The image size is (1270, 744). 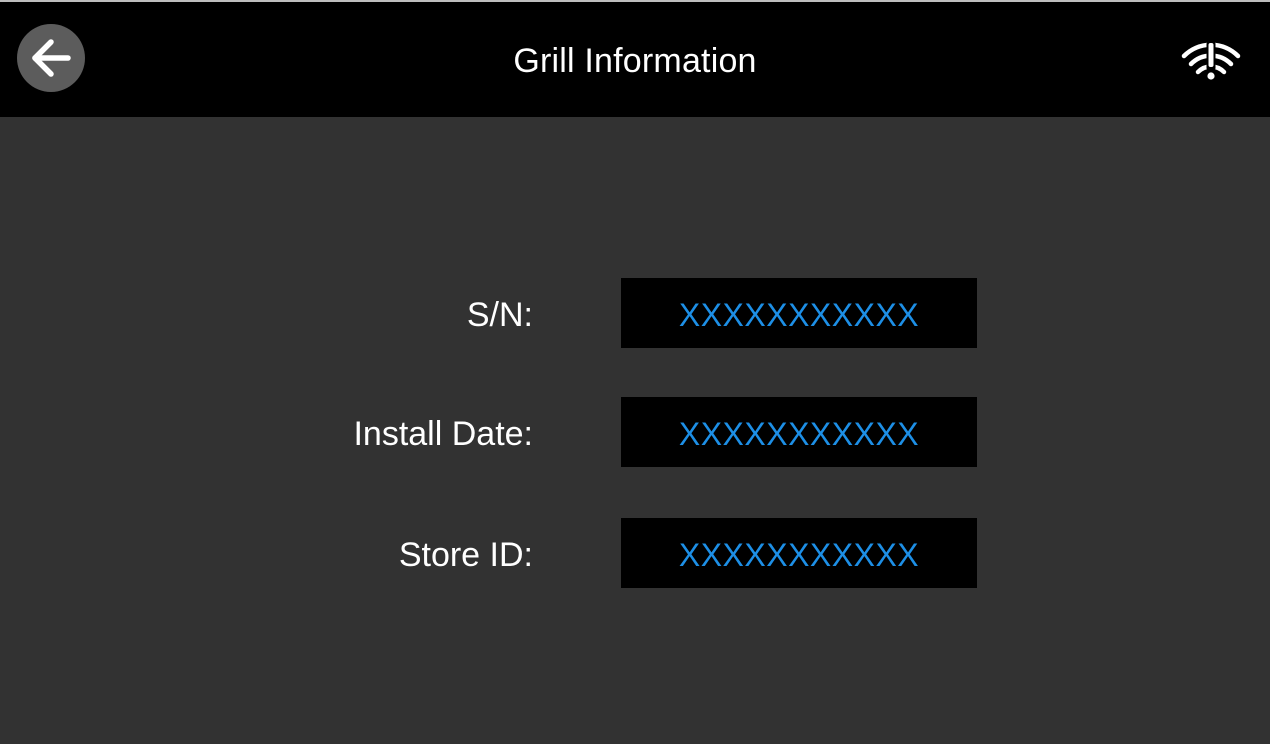 What do you see at coordinates (799, 432) in the screenshot?
I see `install-date-value: XXXXXXXXXXX` at bounding box center [799, 432].